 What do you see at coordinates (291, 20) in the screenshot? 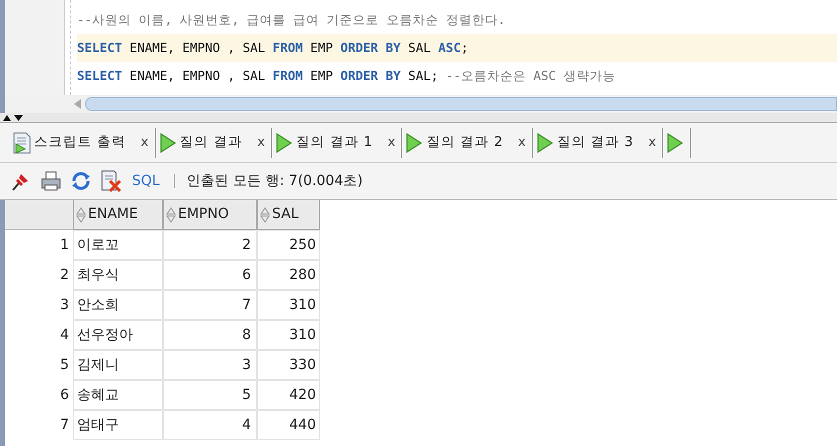
I see `code-line: --사원의 이름, 사원번호, 급여를 급여 기준으로 오름차순 정렬한다.` at bounding box center [291, 20].